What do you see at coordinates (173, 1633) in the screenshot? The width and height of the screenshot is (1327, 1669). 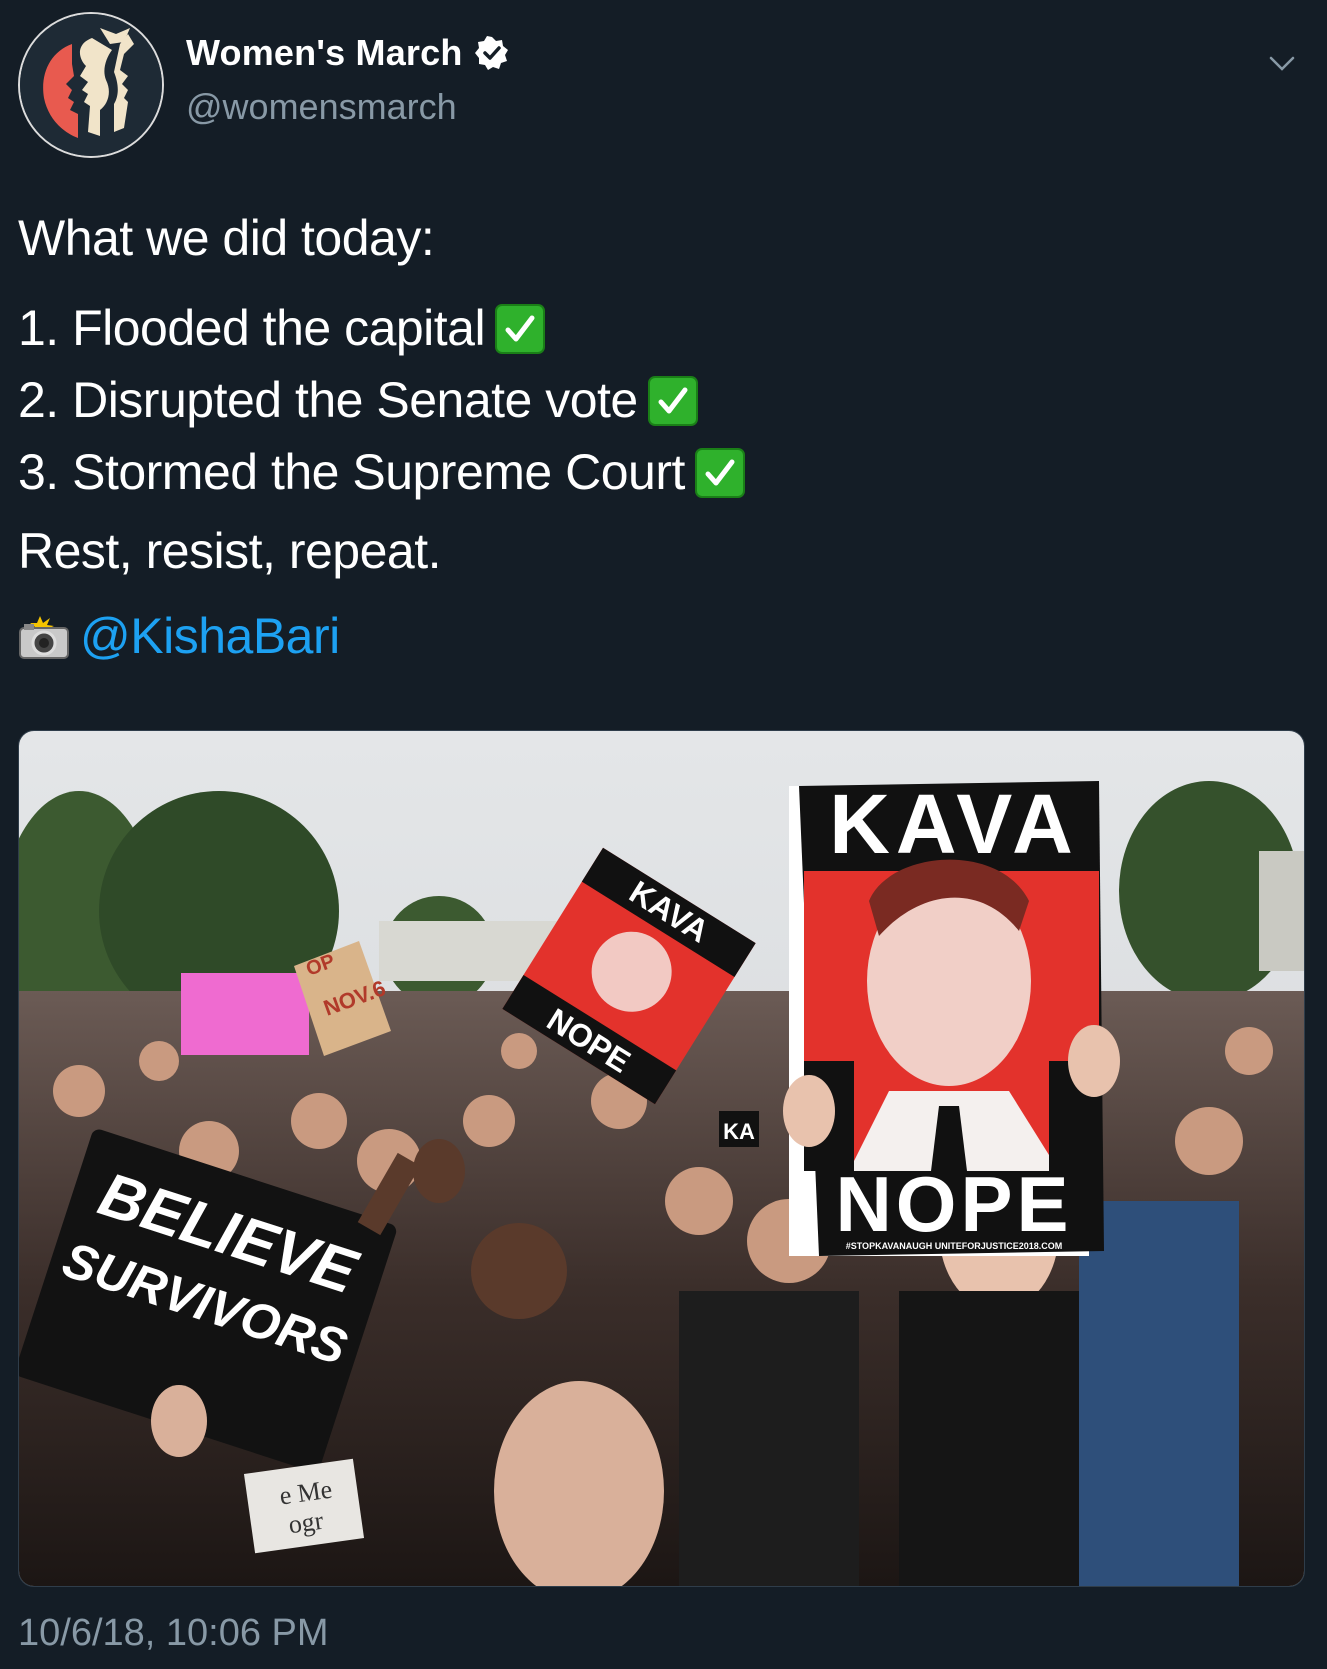 I see `tweet-timestamp: 10/6/18, 10:06 PM` at bounding box center [173, 1633].